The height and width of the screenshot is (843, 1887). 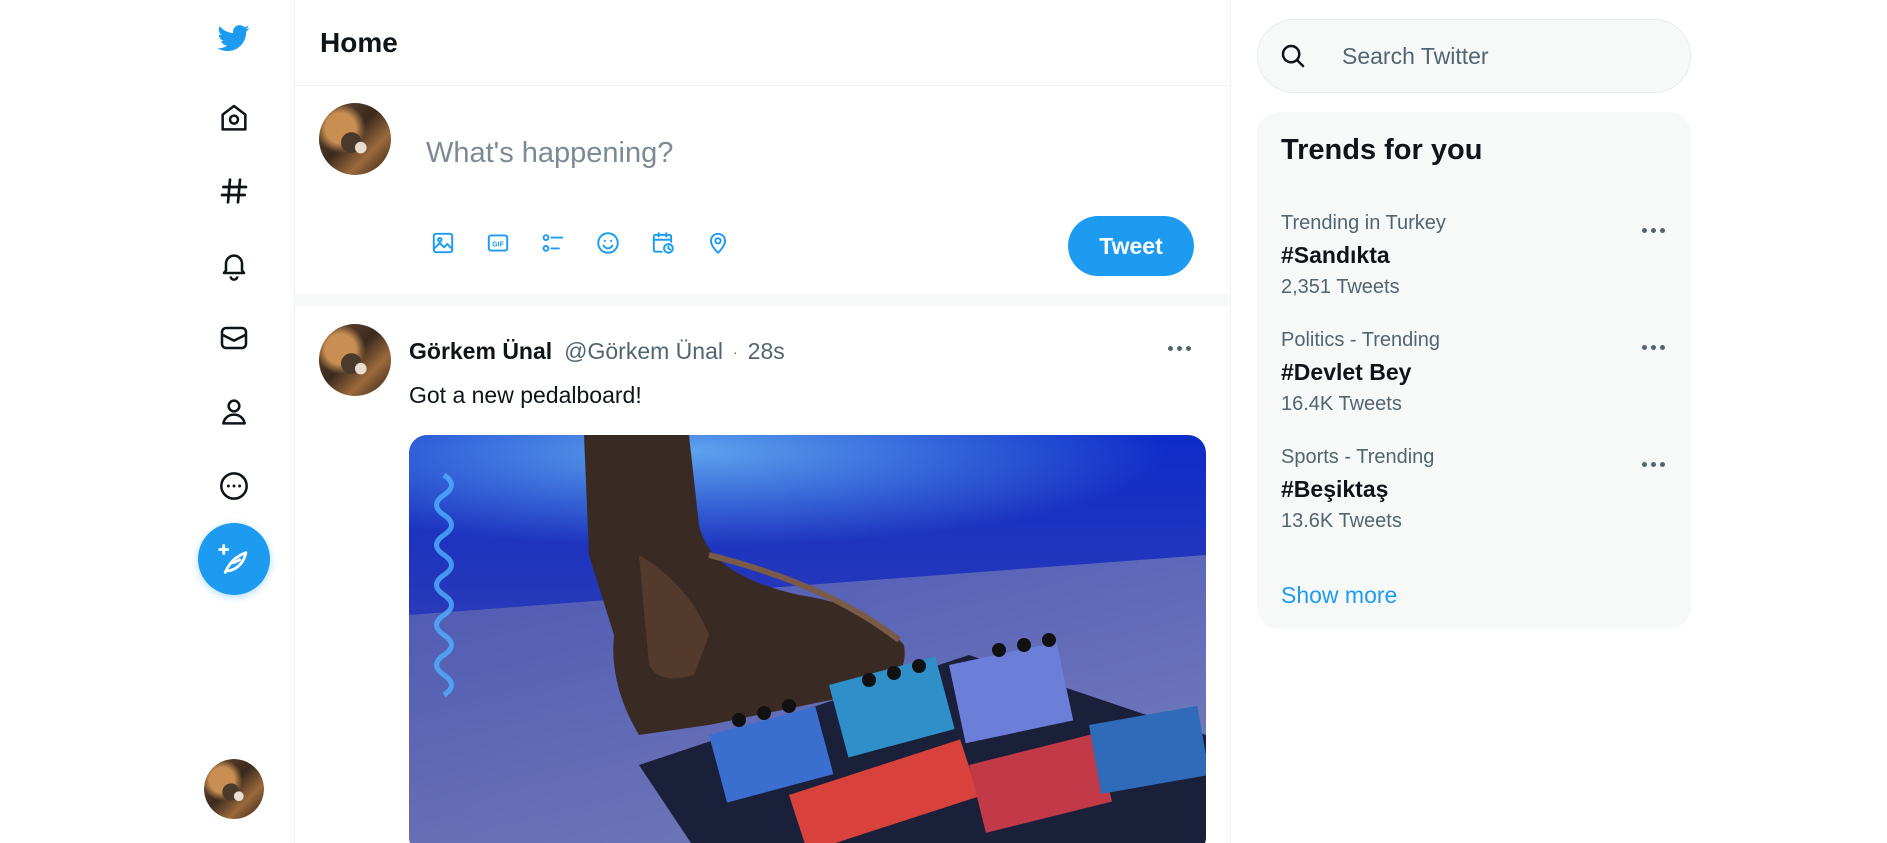 I want to click on emoji-icon, so click(x=608, y=243).